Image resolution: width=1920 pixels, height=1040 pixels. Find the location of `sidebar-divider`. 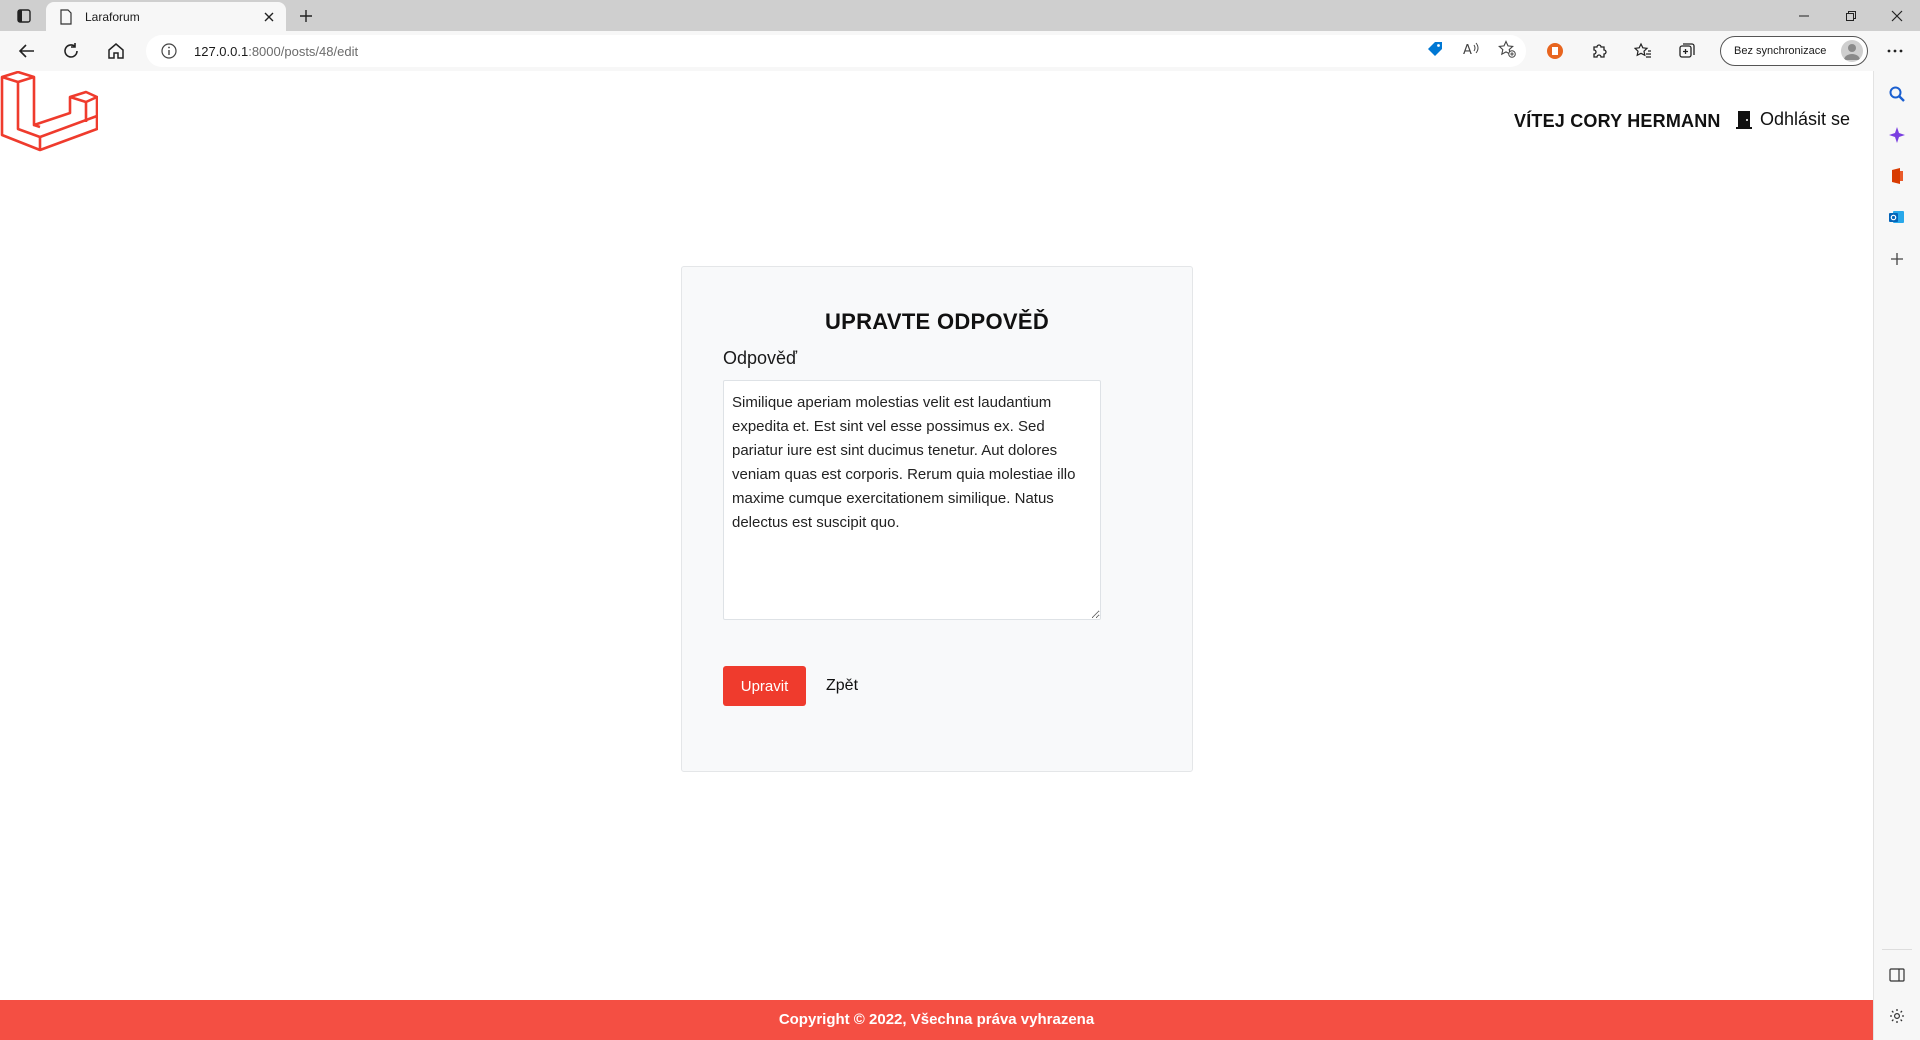

sidebar-divider is located at coordinates (1897, 949).